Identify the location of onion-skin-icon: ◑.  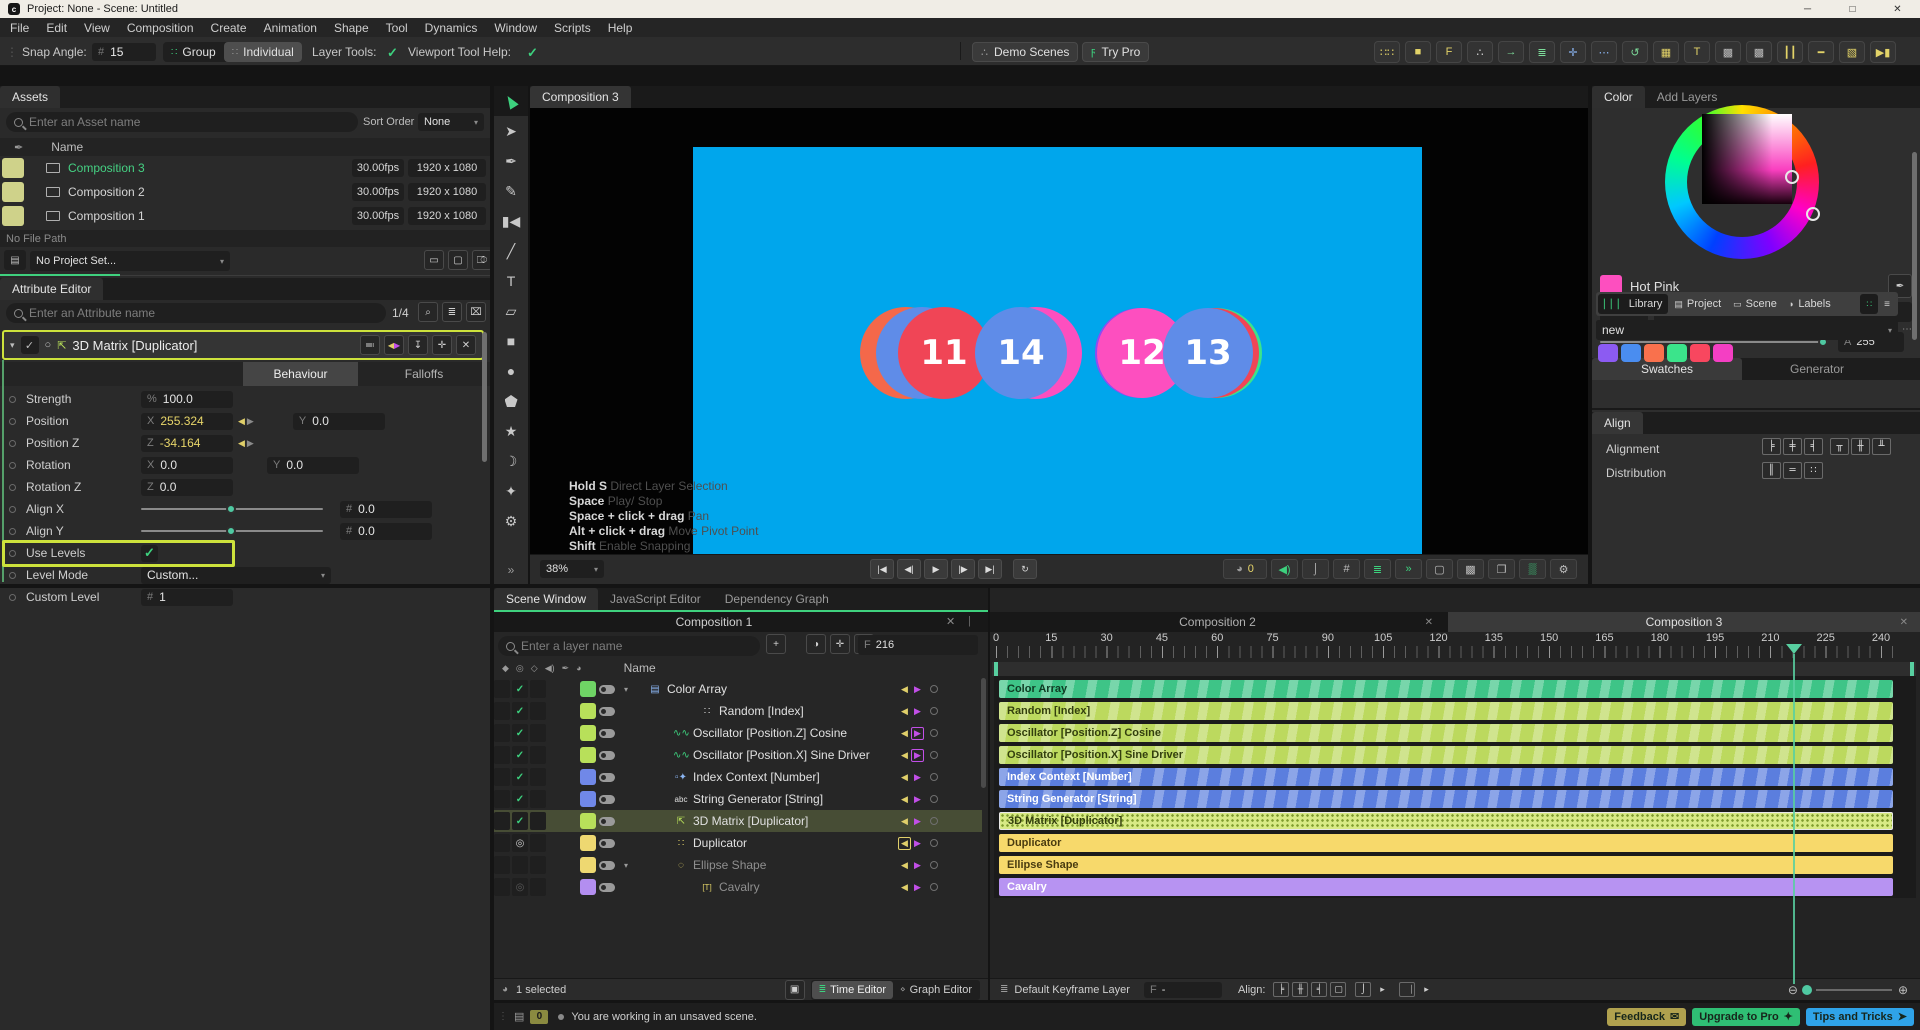
(816, 644).